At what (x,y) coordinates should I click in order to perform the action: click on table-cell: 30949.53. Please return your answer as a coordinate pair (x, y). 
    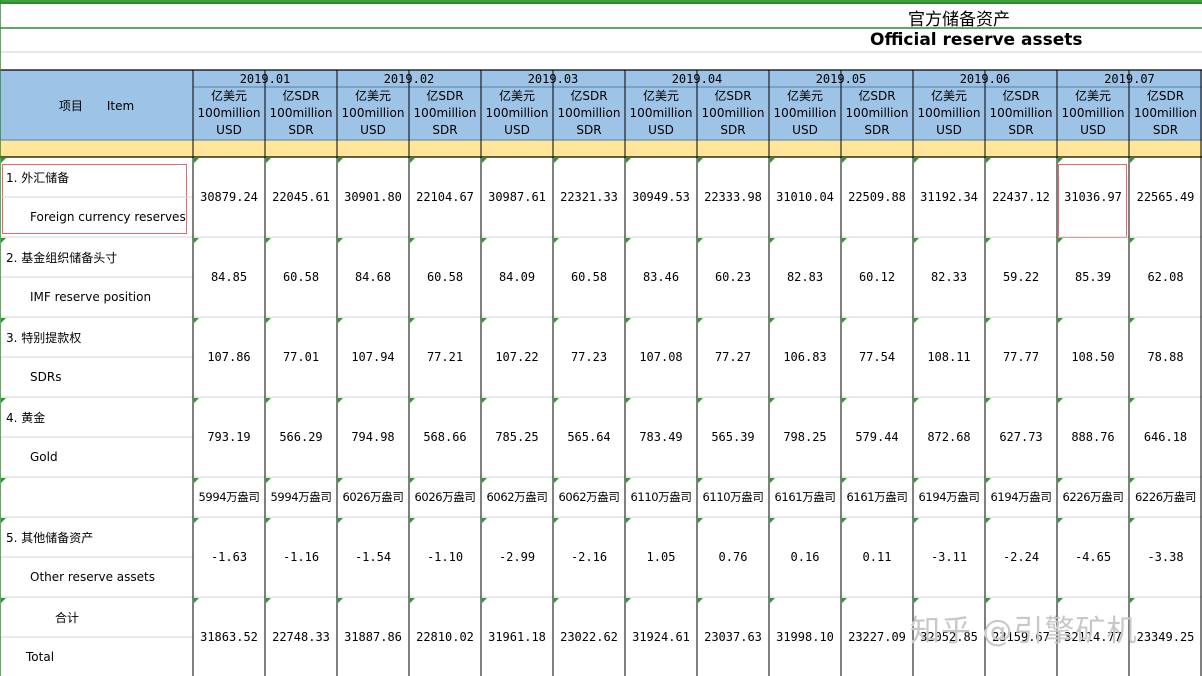
    Looking at the image, I should click on (661, 197).